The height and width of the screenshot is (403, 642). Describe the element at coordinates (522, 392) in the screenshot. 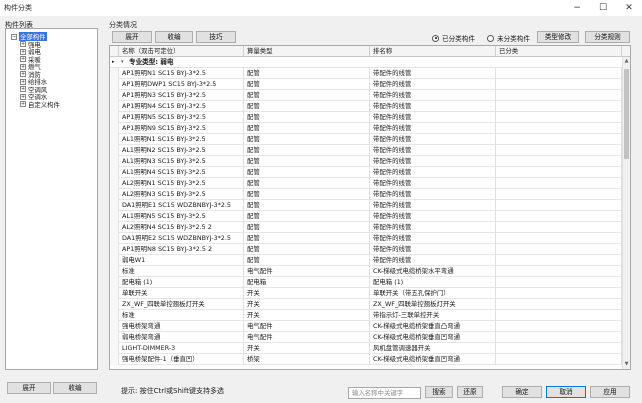

I see `ok-button: 确定` at that location.